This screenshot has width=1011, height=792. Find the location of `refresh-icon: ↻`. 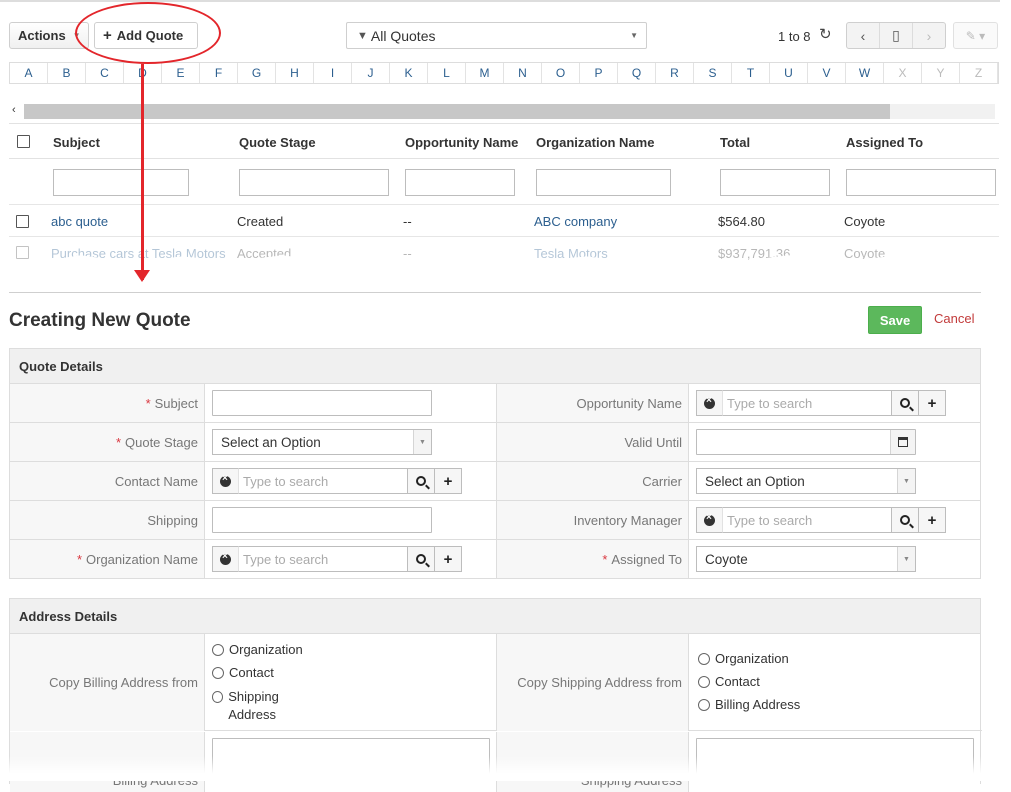

refresh-icon: ↻ is located at coordinates (825, 34).